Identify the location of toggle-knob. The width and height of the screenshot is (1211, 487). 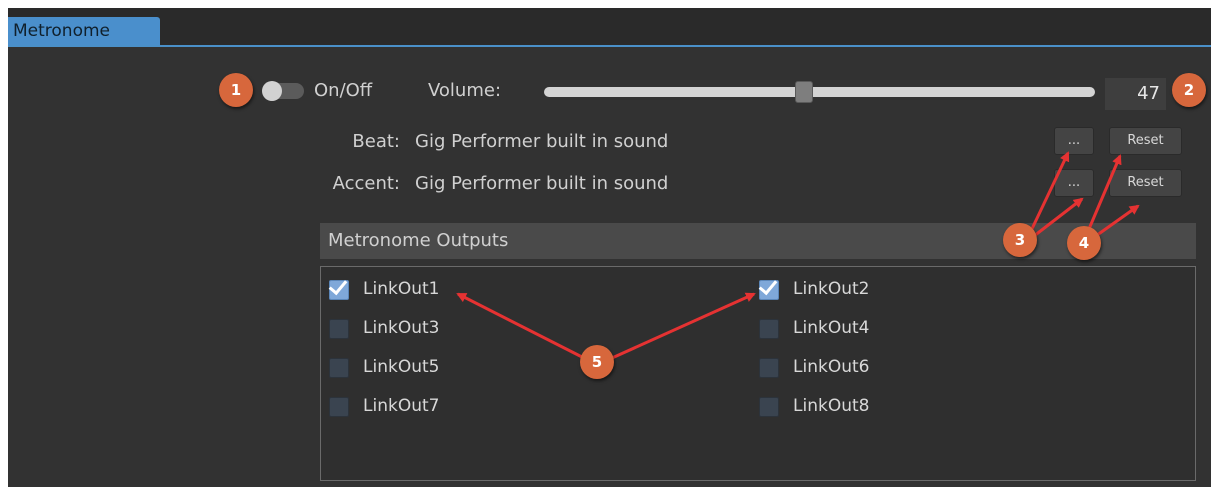
(272, 91).